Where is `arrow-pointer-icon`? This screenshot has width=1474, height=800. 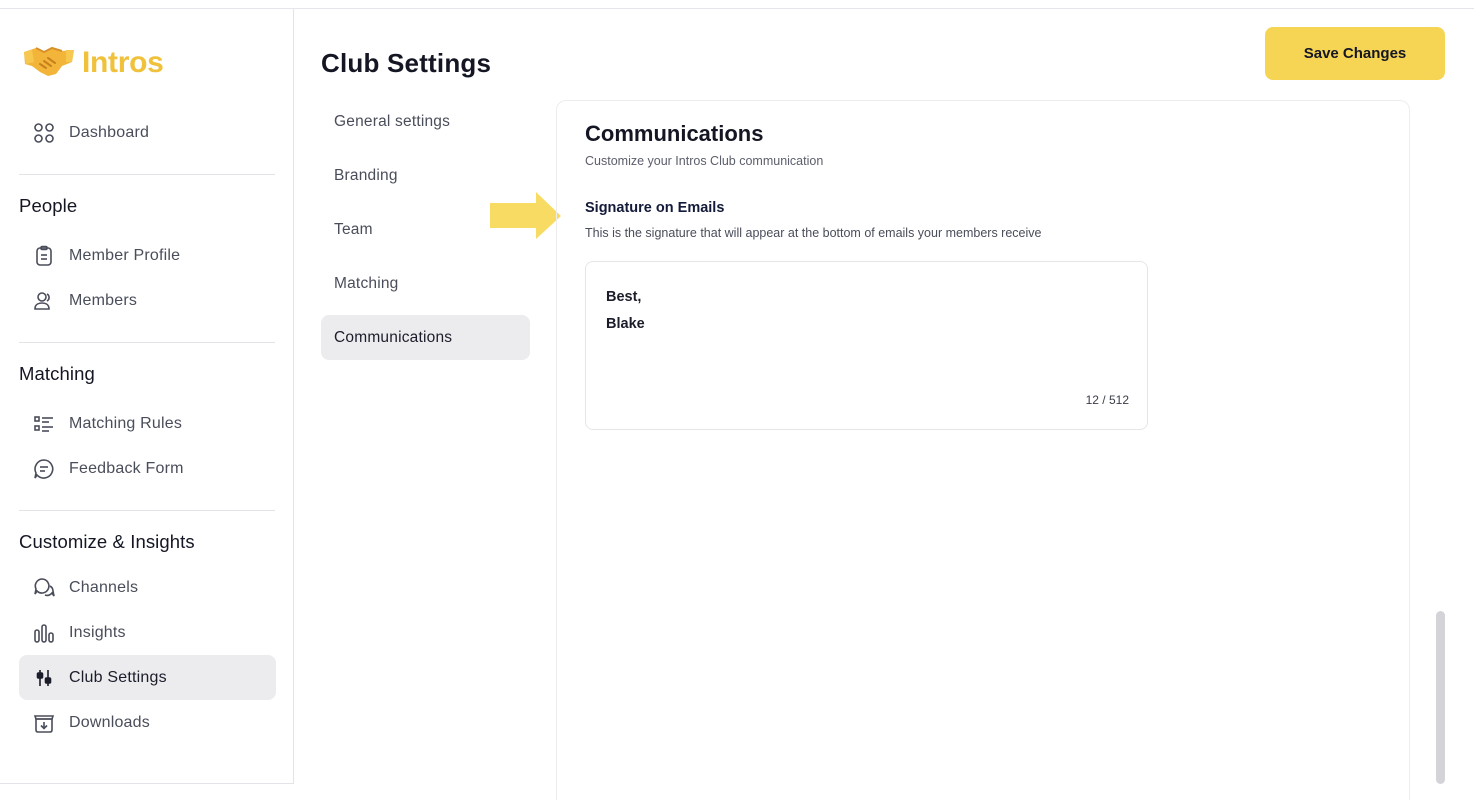 arrow-pointer-icon is located at coordinates (526, 218).